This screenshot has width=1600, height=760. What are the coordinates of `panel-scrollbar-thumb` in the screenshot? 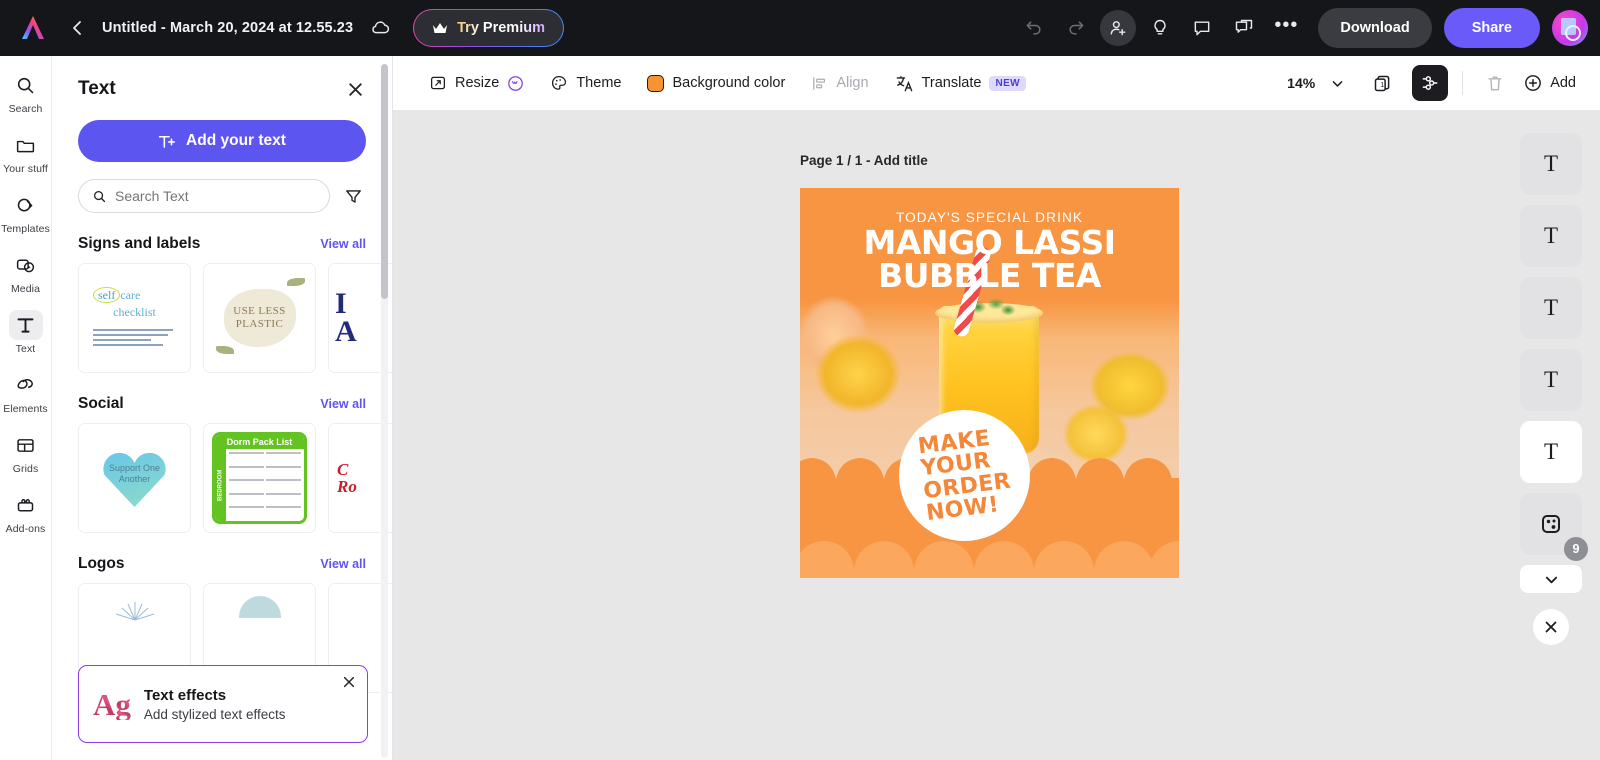 It's located at (384, 181).